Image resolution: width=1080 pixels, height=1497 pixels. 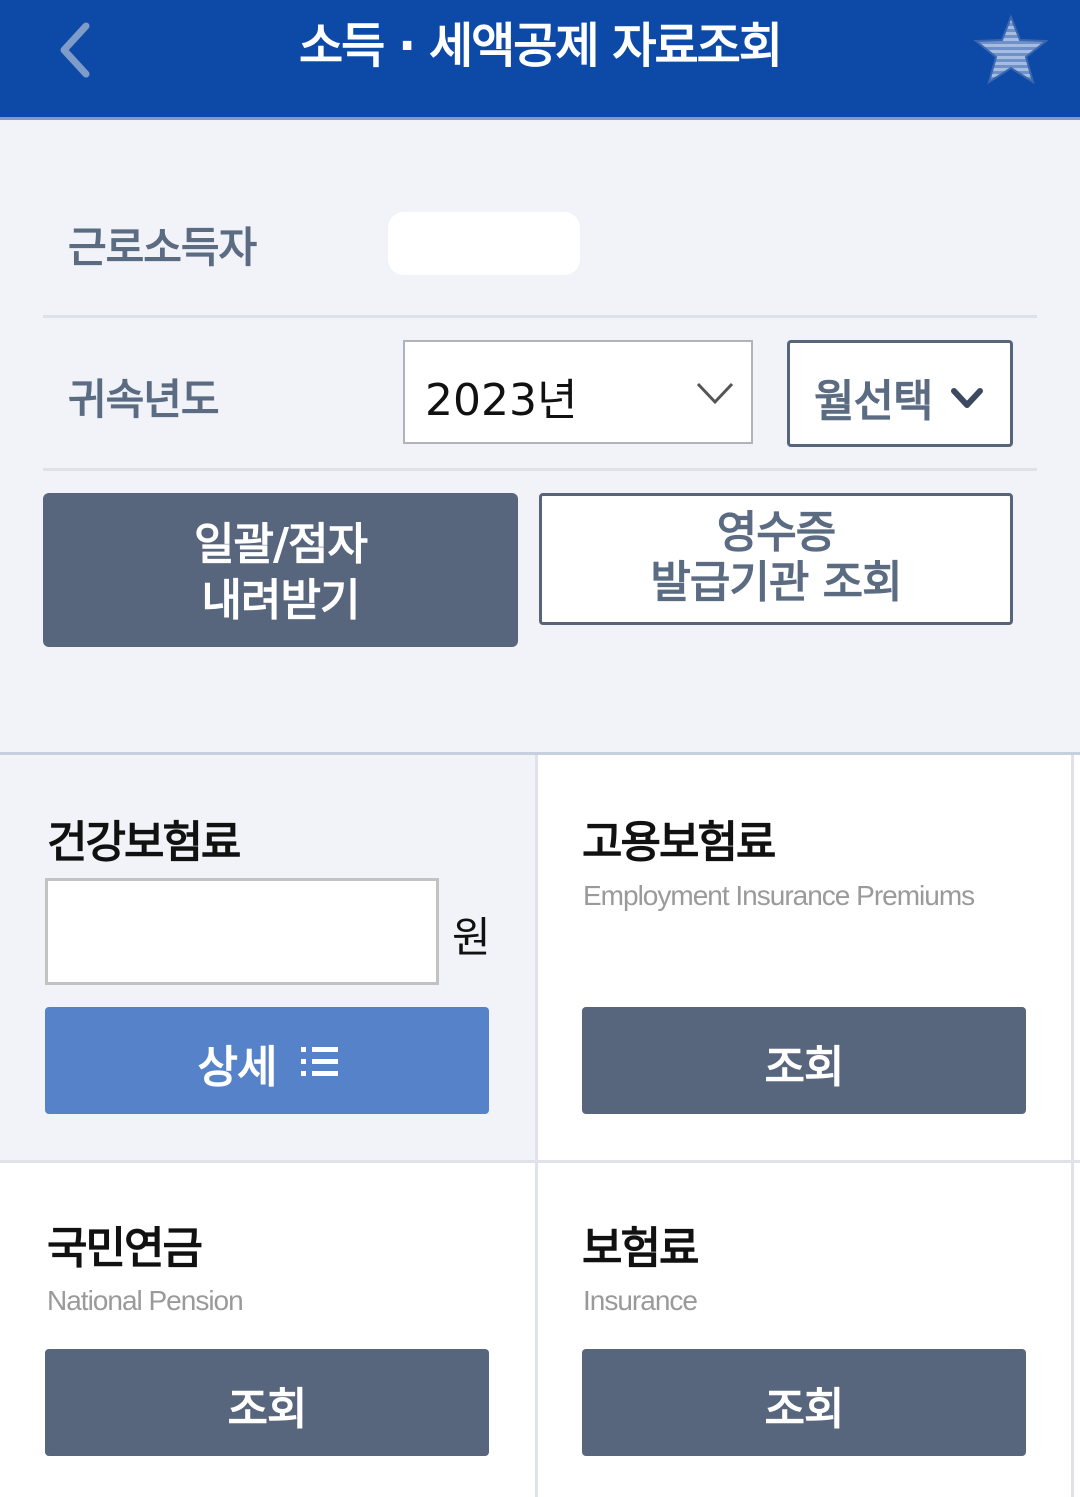 What do you see at coordinates (237, 1067) in the screenshot?
I see `health-detail-label: 상세` at bounding box center [237, 1067].